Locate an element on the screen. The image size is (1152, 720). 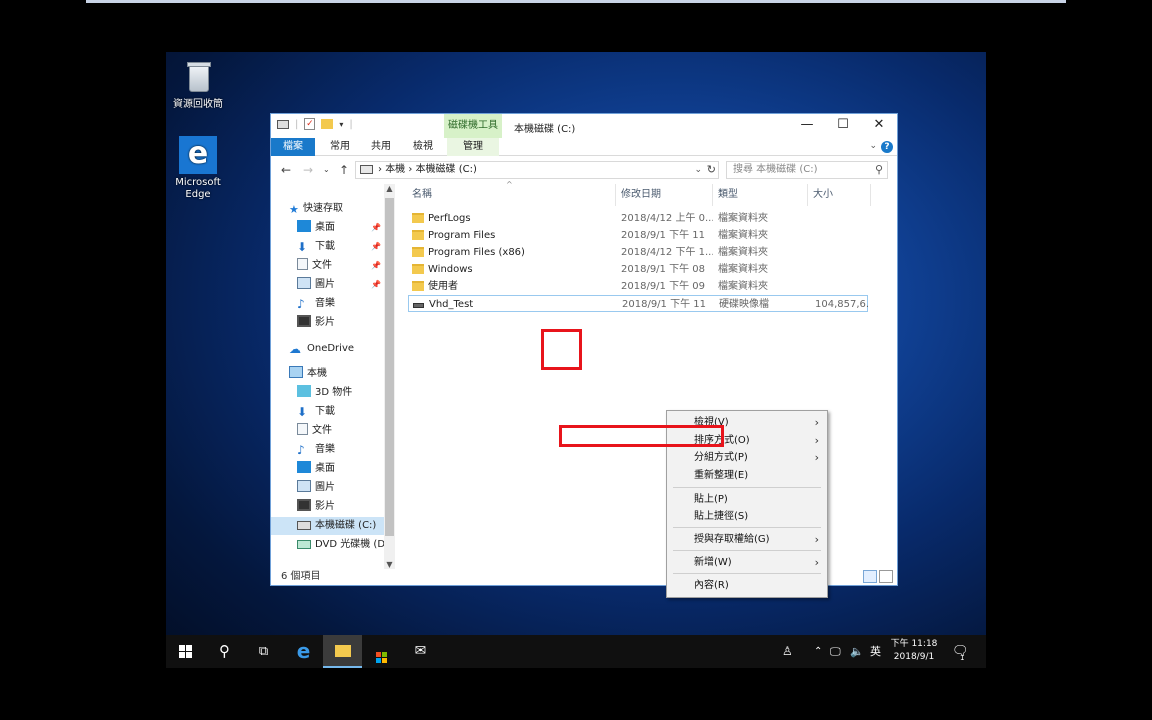
search-icon: ⚲ is located at coordinates (224, 651).